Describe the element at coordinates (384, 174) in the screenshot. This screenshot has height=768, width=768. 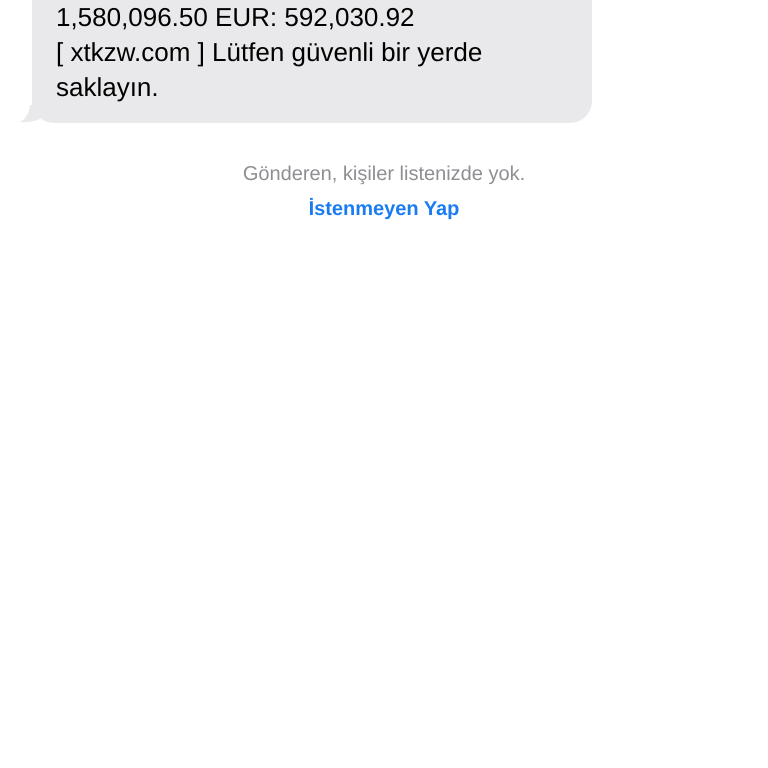
I see `sender-notice: Gönderen, kişiler listenizde yok.` at that location.